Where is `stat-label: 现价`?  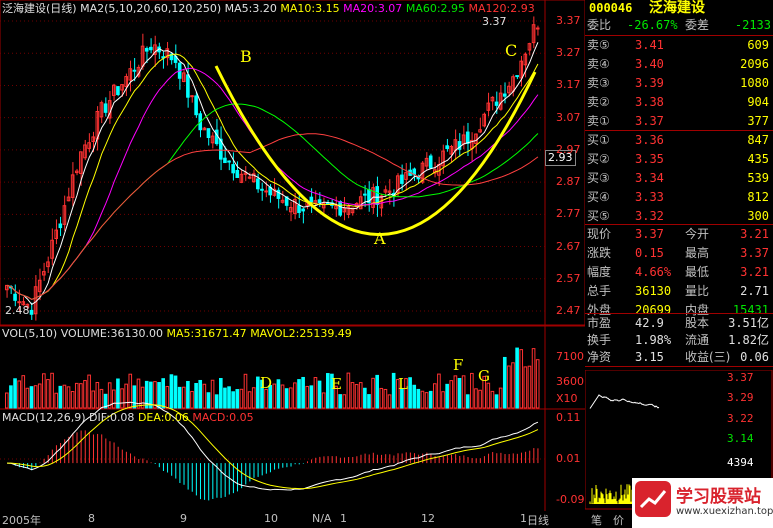
stat-label: 现价 is located at coordinates (599, 234).